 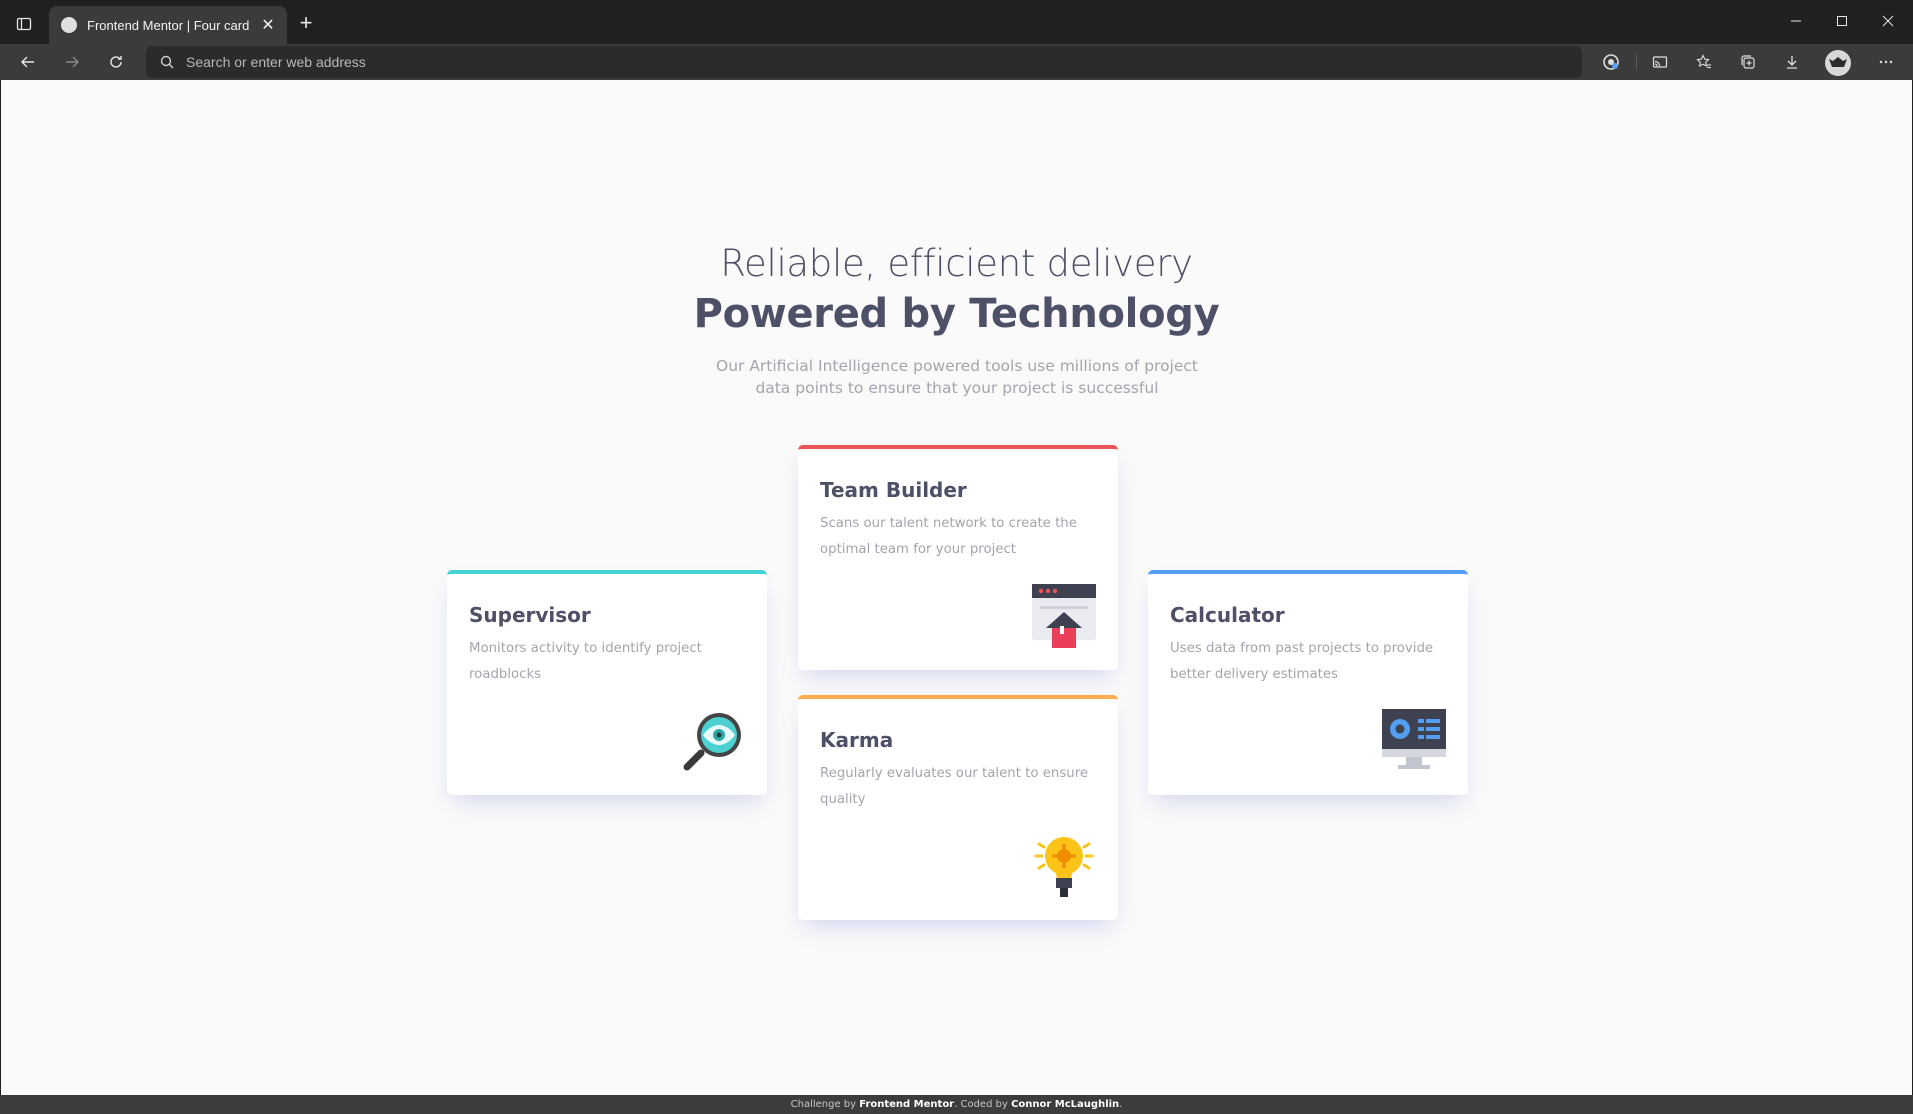 What do you see at coordinates (1886, 62) in the screenshot?
I see `more-options-icon` at bounding box center [1886, 62].